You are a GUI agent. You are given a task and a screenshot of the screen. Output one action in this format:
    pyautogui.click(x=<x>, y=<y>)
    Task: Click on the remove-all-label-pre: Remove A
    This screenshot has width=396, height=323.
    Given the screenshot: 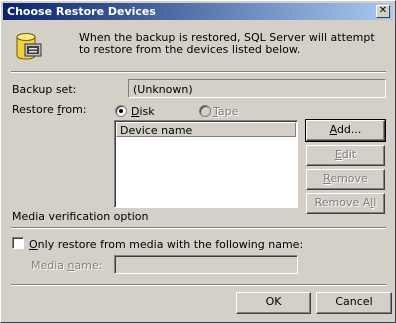 What is the action you would take?
    pyautogui.click(x=342, y=202)
    